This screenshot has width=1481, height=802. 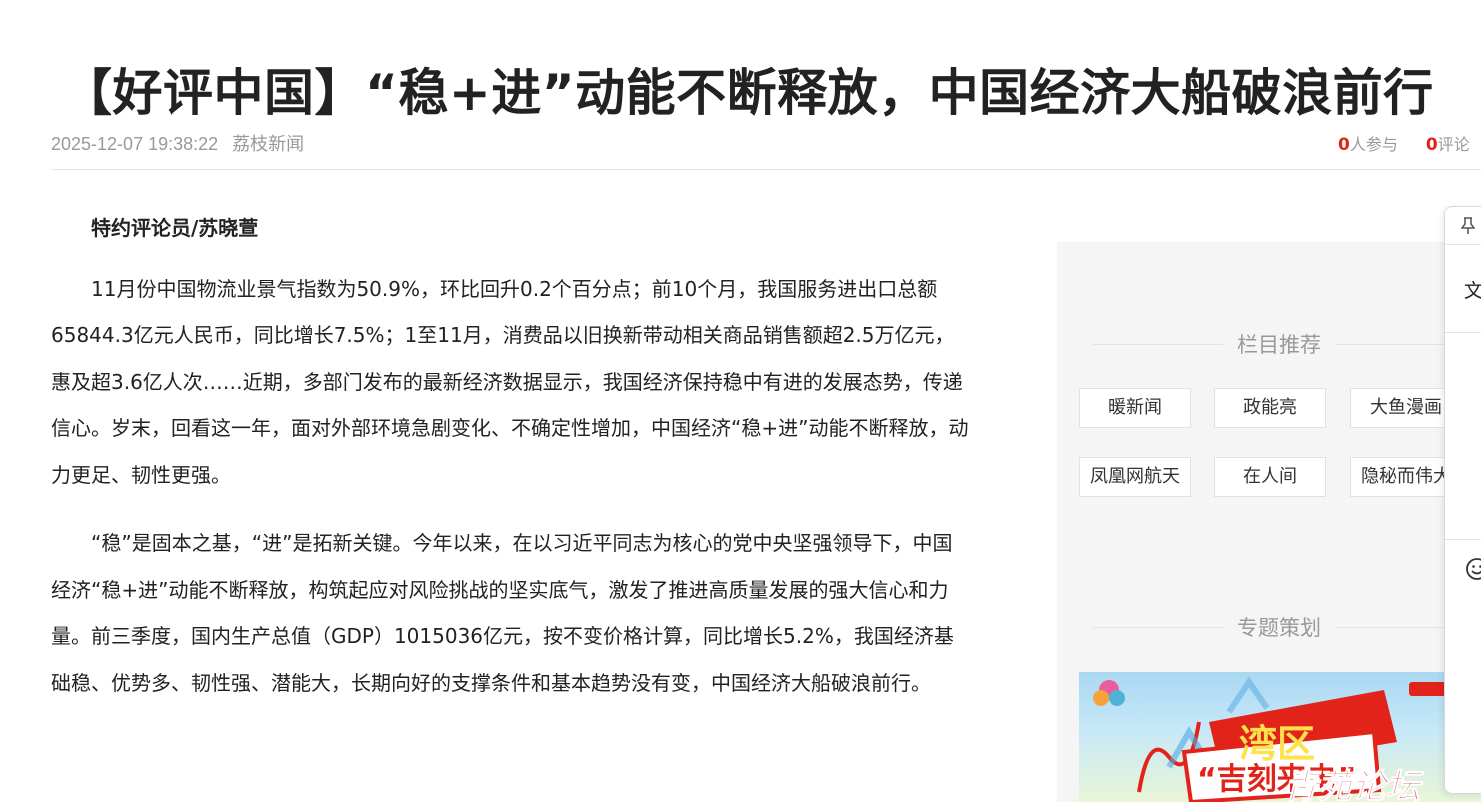 What do you see at coordinates (1270, 408) in the screenshot?
I see `tag-zhengnengliang: 政能亮` at bounding box center [1270, 408].